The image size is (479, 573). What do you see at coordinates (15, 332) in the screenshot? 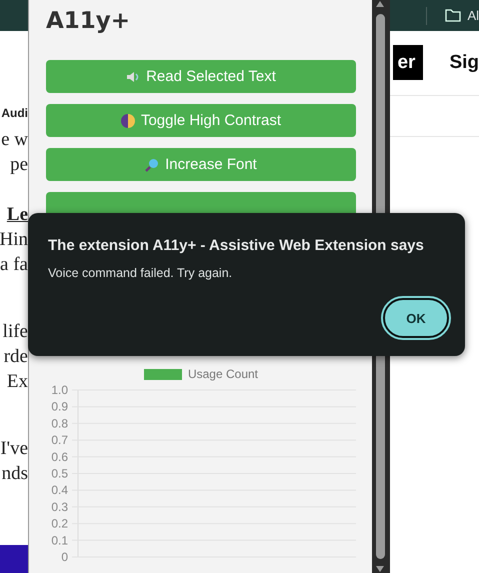
I see `article-text: life` at bounding box center [15, 332].